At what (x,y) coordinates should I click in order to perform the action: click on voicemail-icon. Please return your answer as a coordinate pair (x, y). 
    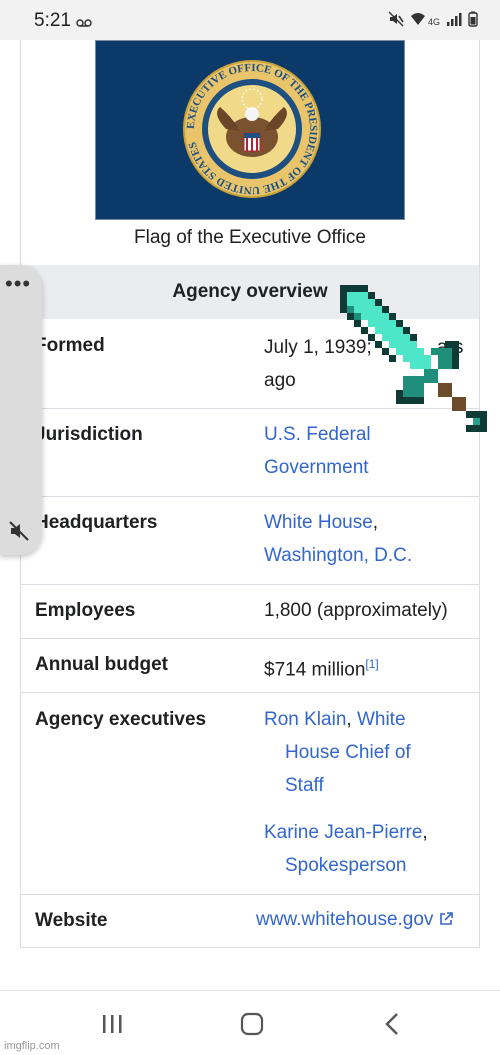
    Looking at the image, I should click on (84, 23).